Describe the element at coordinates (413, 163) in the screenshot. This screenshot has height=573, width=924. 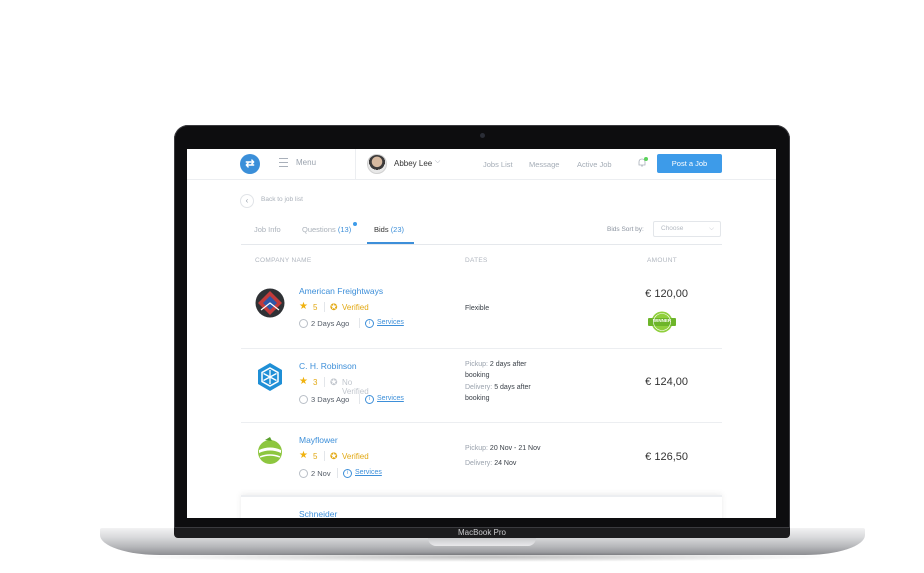
I see `user-name: Abbey Lee` at that location.